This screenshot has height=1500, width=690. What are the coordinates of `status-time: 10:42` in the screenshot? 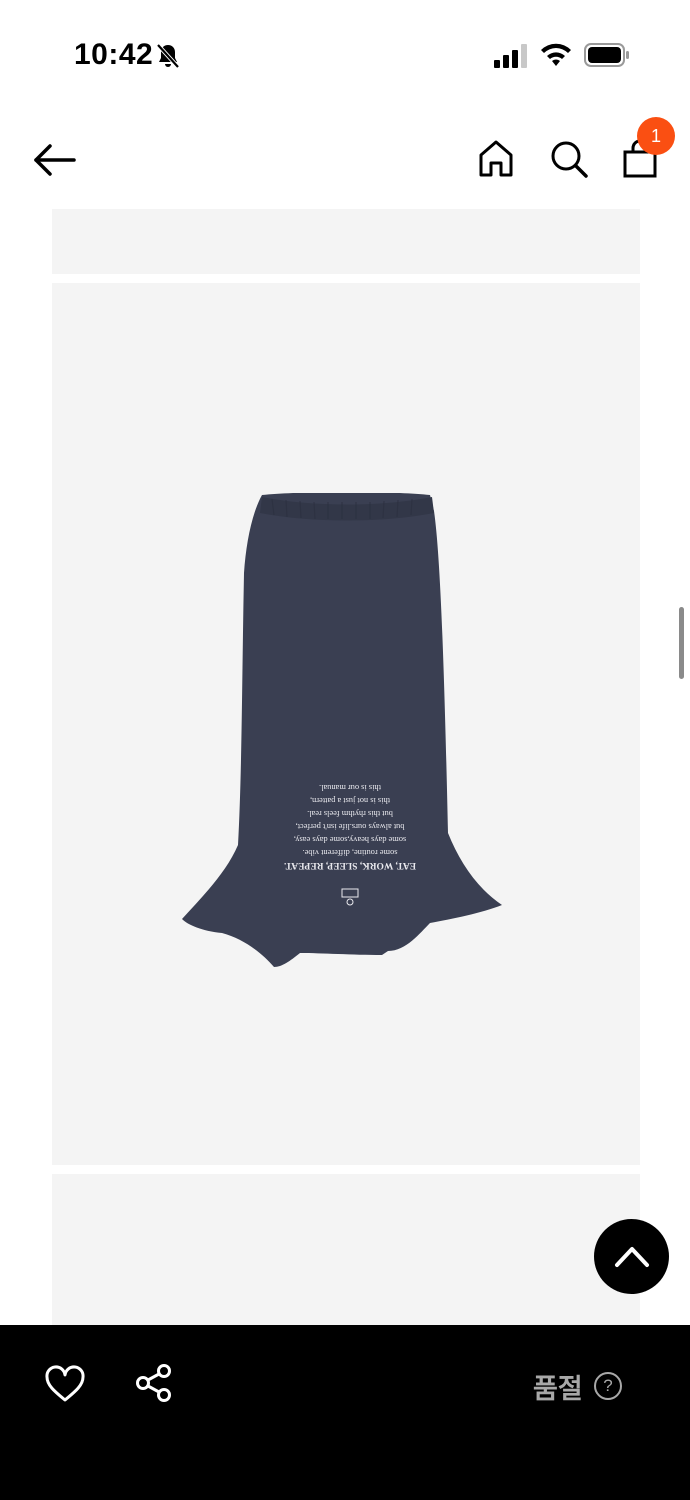 It's located at (114, 54).